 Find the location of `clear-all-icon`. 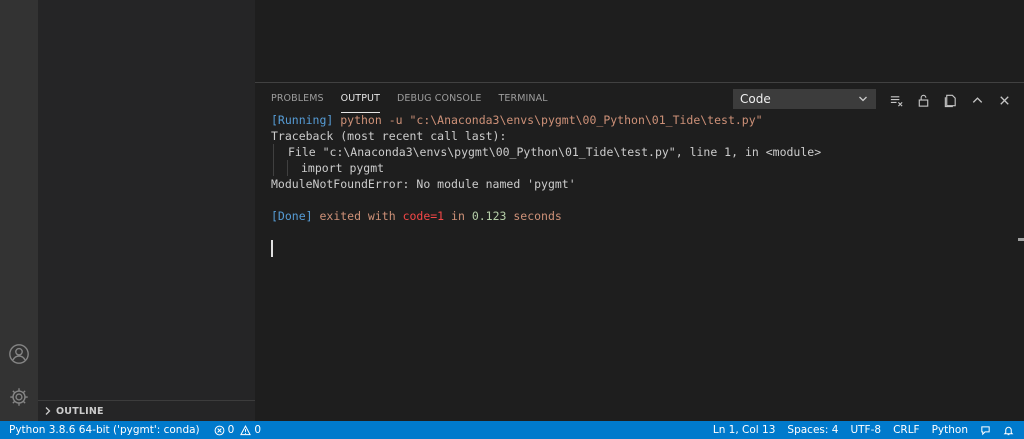

clear-all-icon is located at coordinates (896, 100).